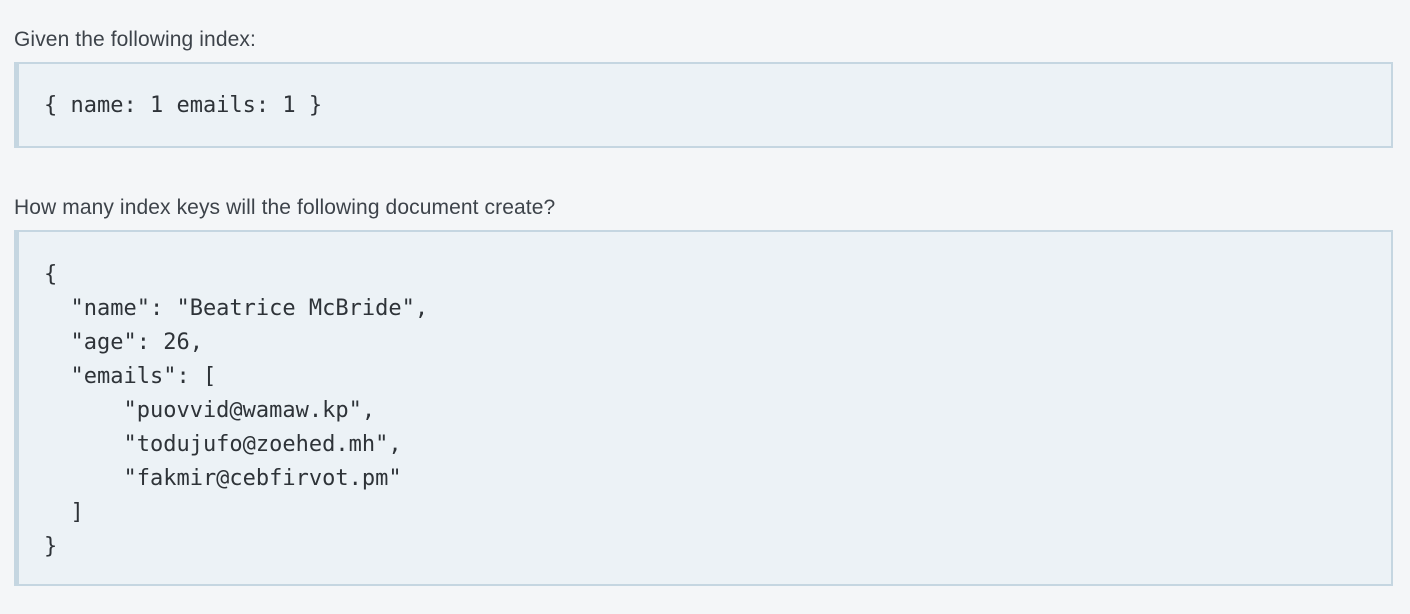  What do you see at coordinates (183, 105) in the screenshot?
I see `index-code: { name: 1 emails: 1 }` at bounding box center [183, 105].